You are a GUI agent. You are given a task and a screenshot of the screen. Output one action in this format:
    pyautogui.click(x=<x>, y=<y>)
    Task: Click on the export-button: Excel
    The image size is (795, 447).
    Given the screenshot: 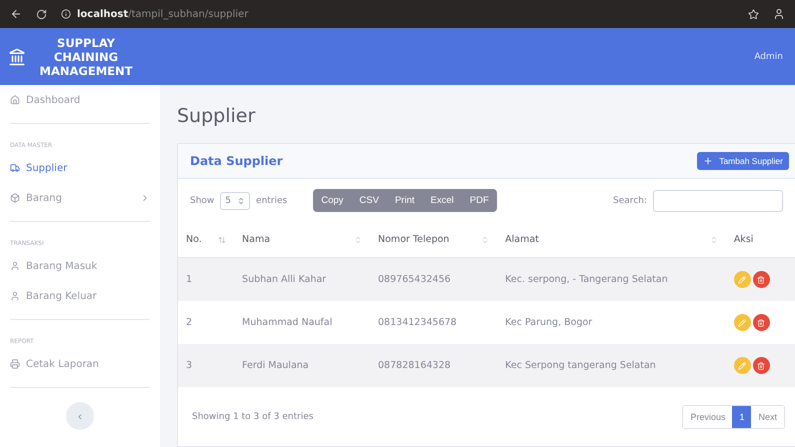 What is the action you would take?
    pyautogui.click(x=442, y=200)
    